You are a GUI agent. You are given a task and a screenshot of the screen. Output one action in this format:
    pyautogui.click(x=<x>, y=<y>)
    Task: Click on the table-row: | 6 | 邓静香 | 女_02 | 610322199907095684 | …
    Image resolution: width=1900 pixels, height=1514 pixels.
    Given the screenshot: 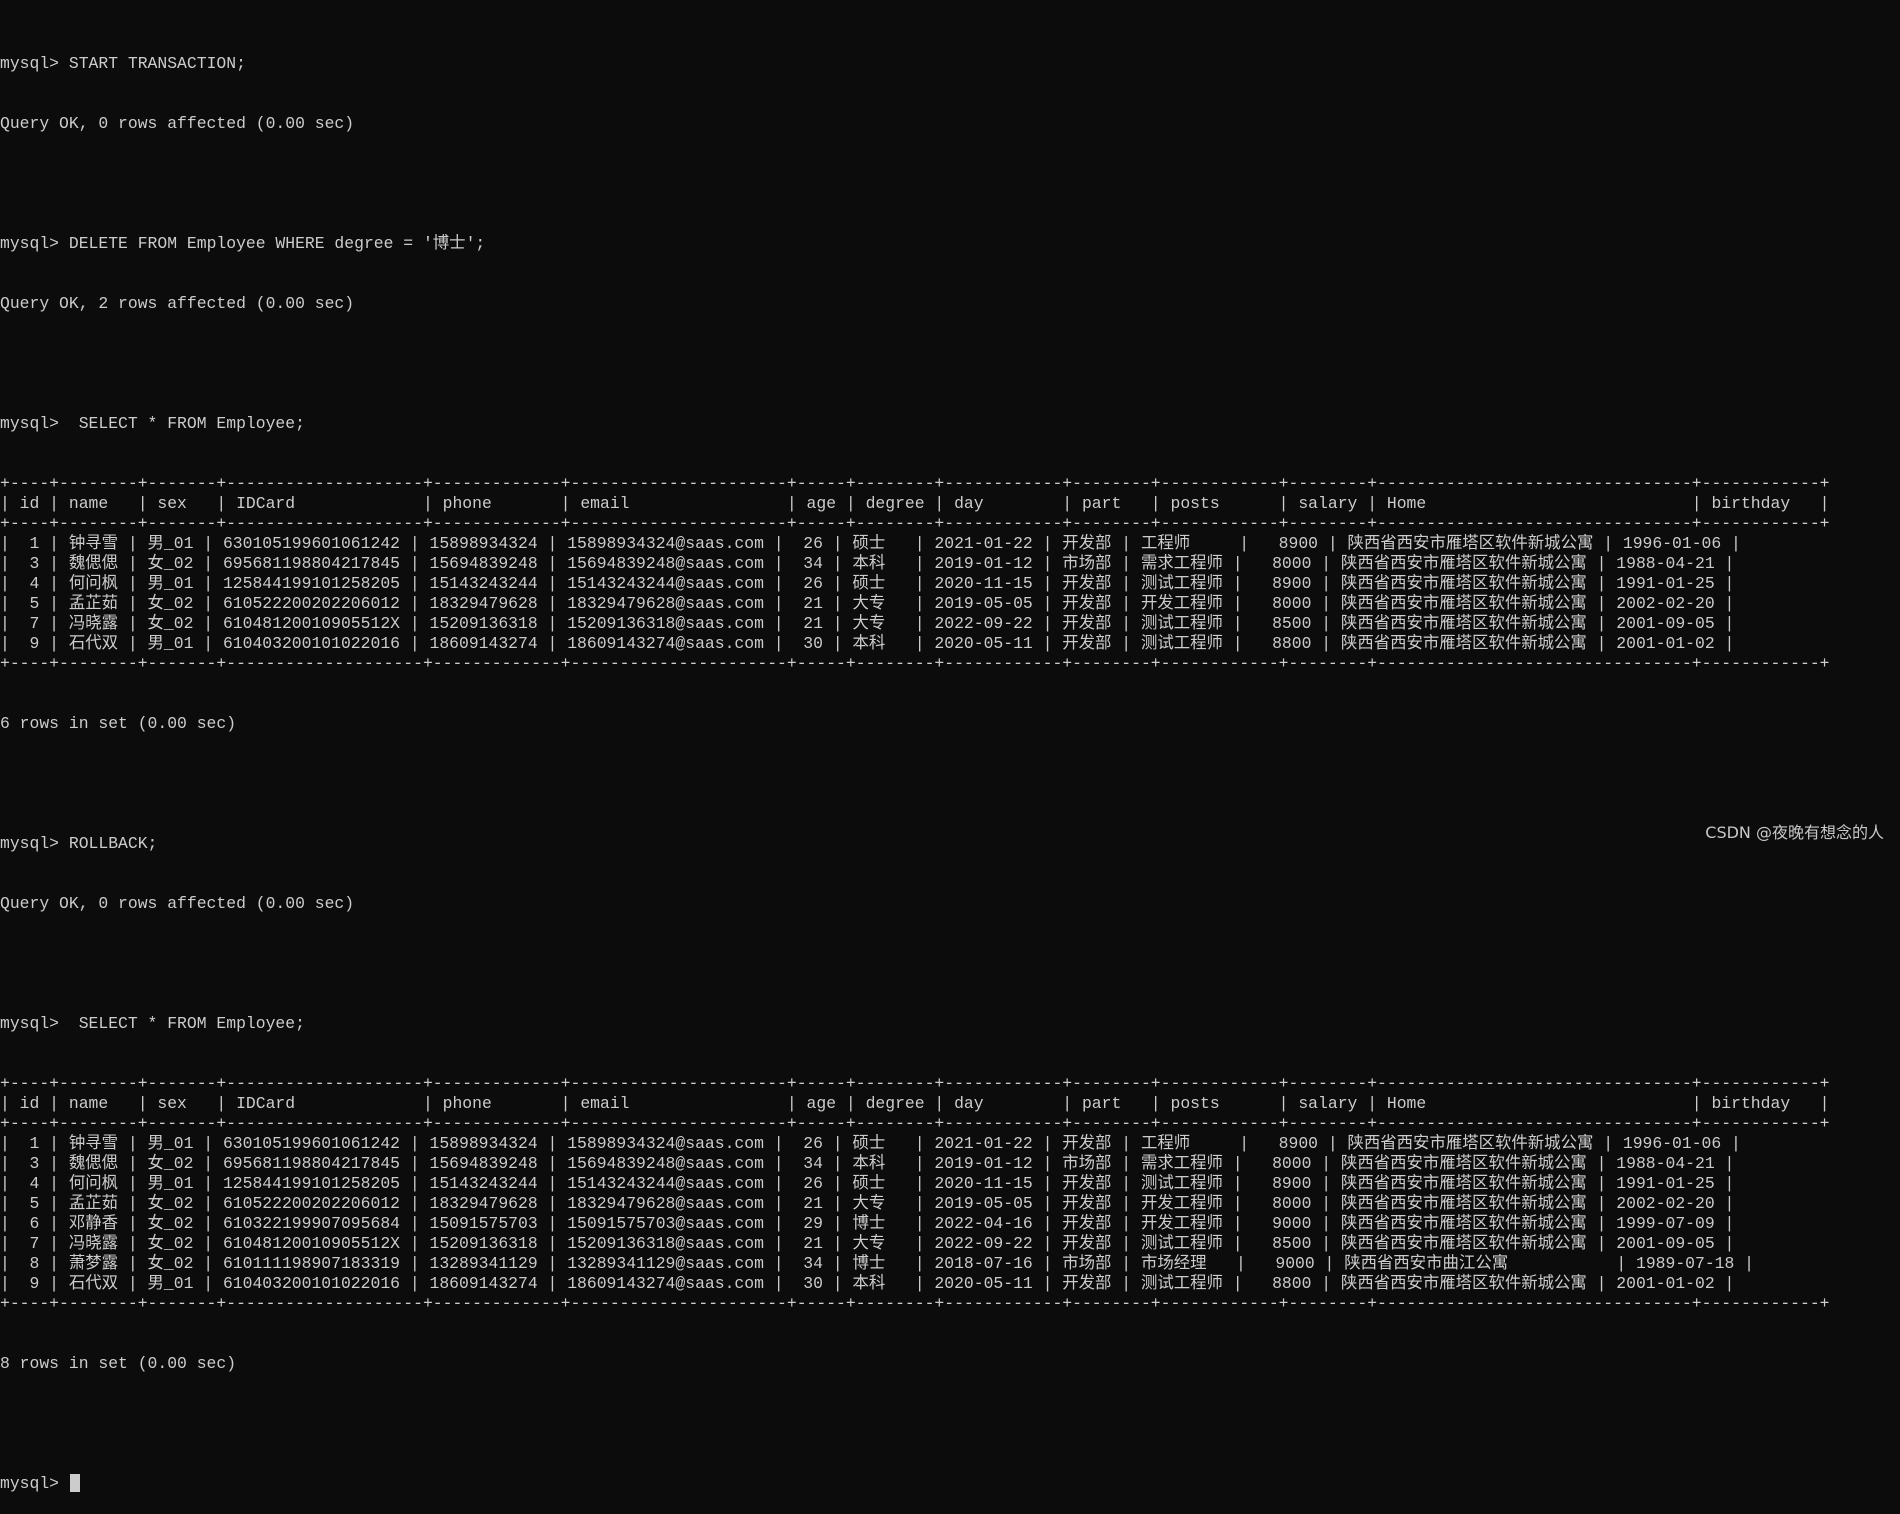 What is the action you would take?
    pyautogui.click(x=867, y=1223)
    